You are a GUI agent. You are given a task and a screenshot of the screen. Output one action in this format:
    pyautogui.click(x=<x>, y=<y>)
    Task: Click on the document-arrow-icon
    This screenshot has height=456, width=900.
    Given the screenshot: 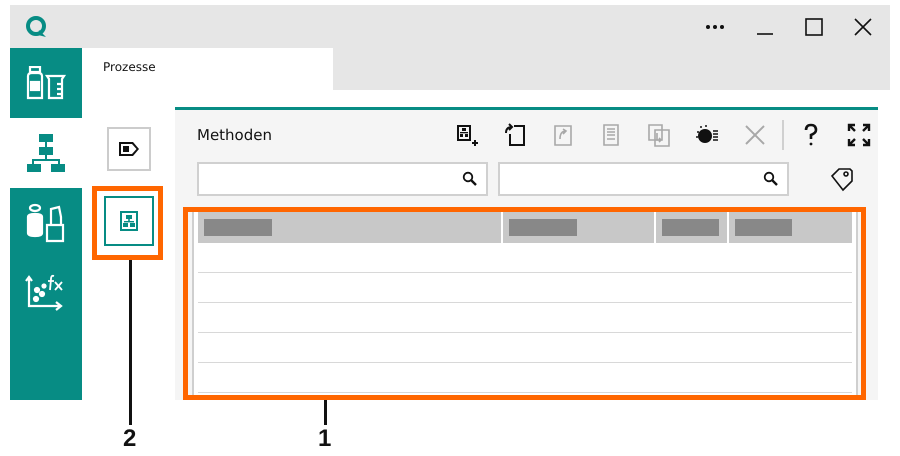 What is the action you would take?
    pyautogui.click(x=515, y=135)
    